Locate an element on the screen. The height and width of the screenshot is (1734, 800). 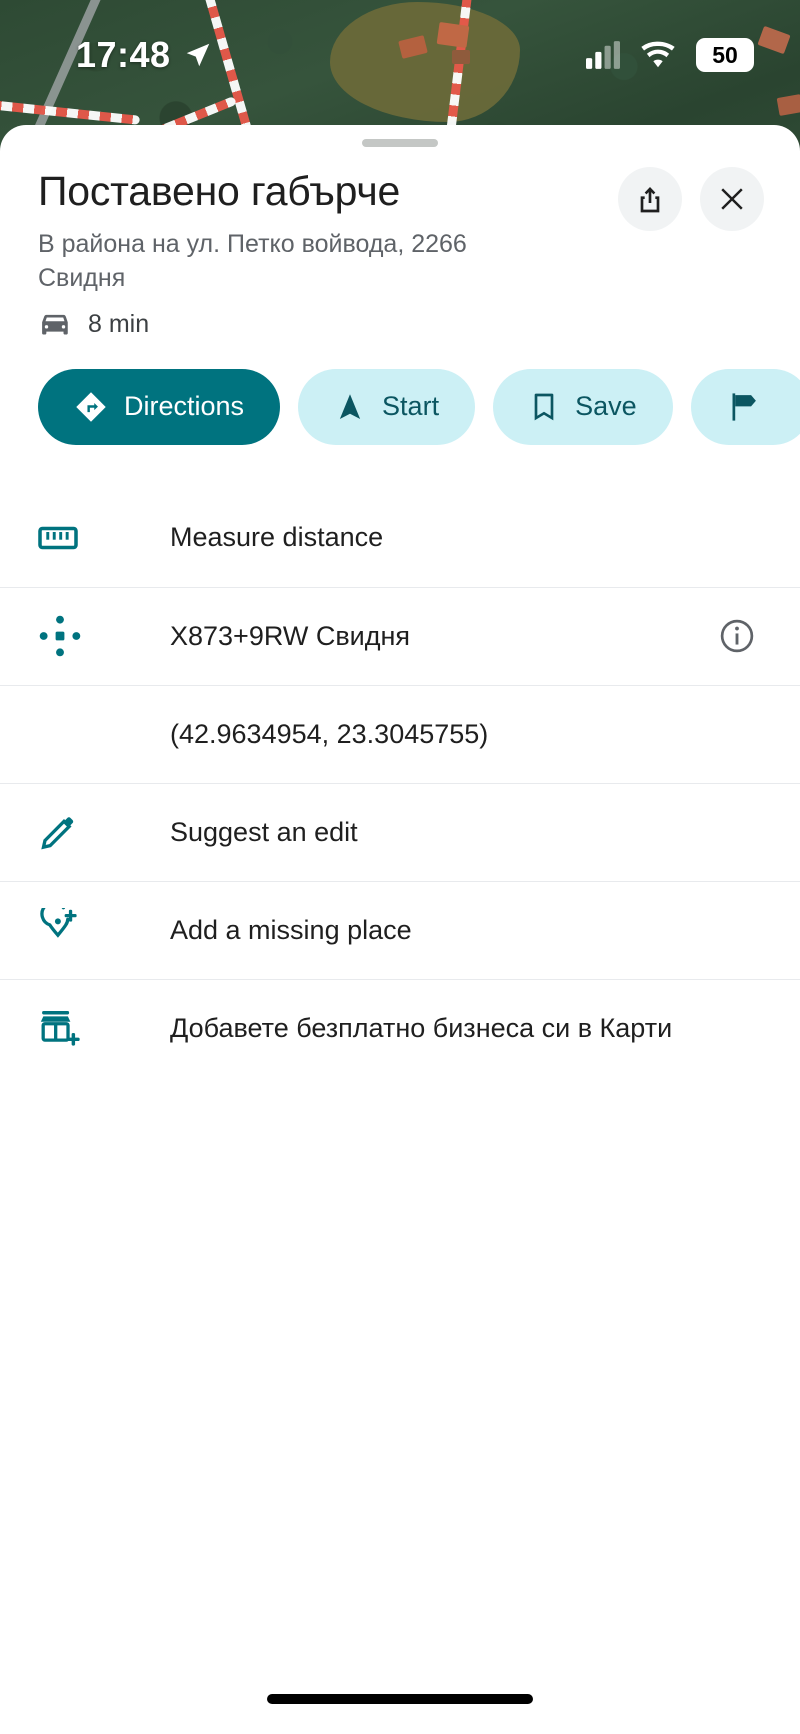
directions-button-label: Directions is located at coordinates (184, 406).